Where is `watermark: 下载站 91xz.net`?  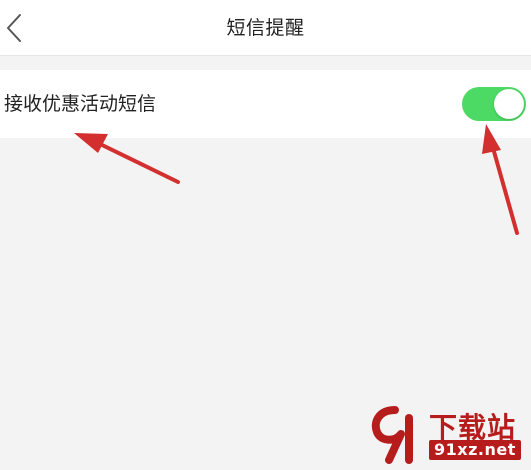
watermark: 下载站 91xz.net is located at coordinates (445, 434).